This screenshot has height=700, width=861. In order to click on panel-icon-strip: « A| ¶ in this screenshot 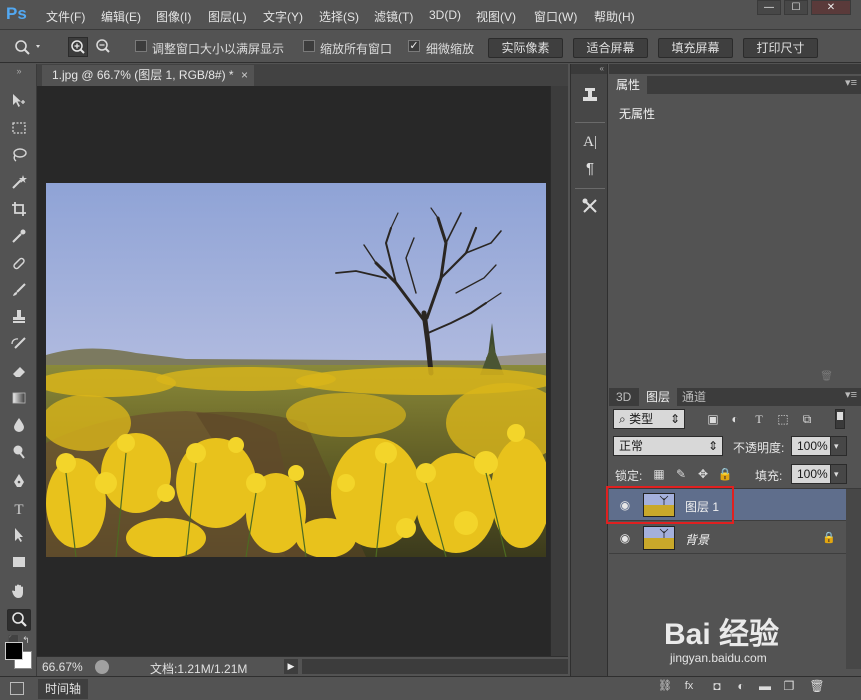, I will do `click(589, 370)`.